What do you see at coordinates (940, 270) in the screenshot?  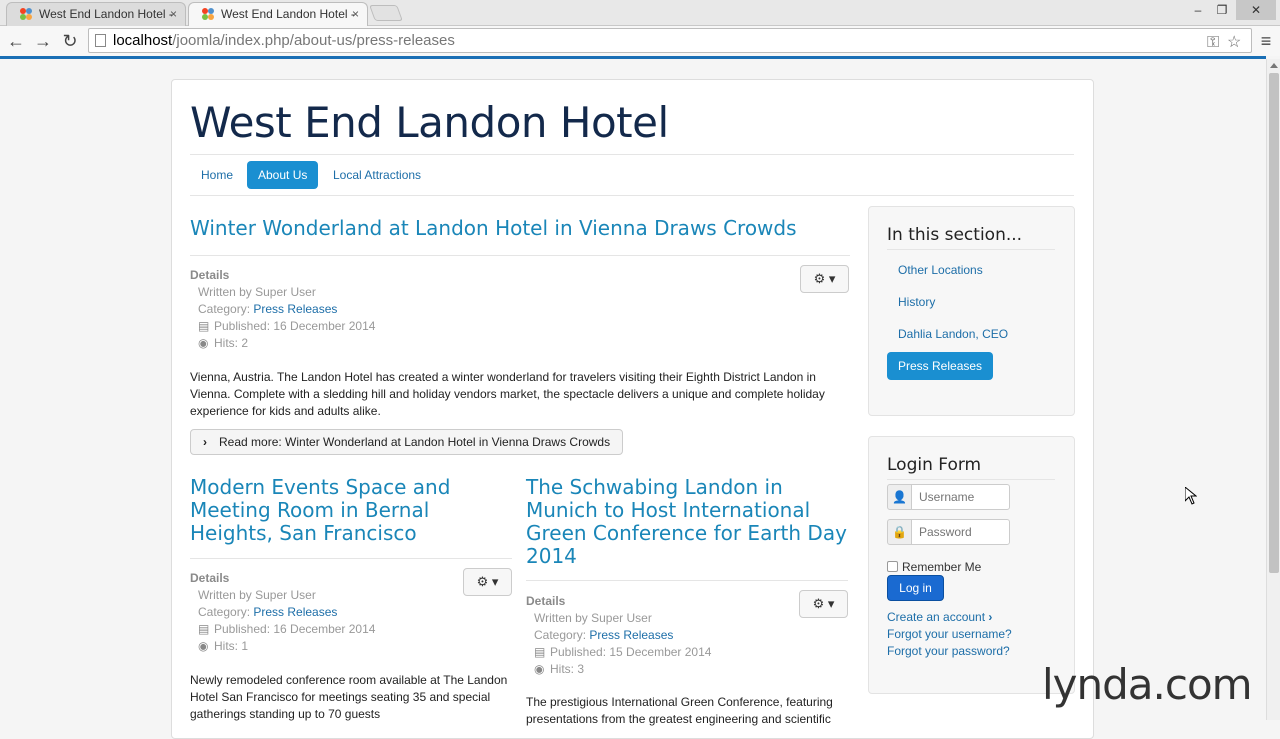 I see `sidebar-item-other-locations: Other Locations` at bounding box center [940, 270].